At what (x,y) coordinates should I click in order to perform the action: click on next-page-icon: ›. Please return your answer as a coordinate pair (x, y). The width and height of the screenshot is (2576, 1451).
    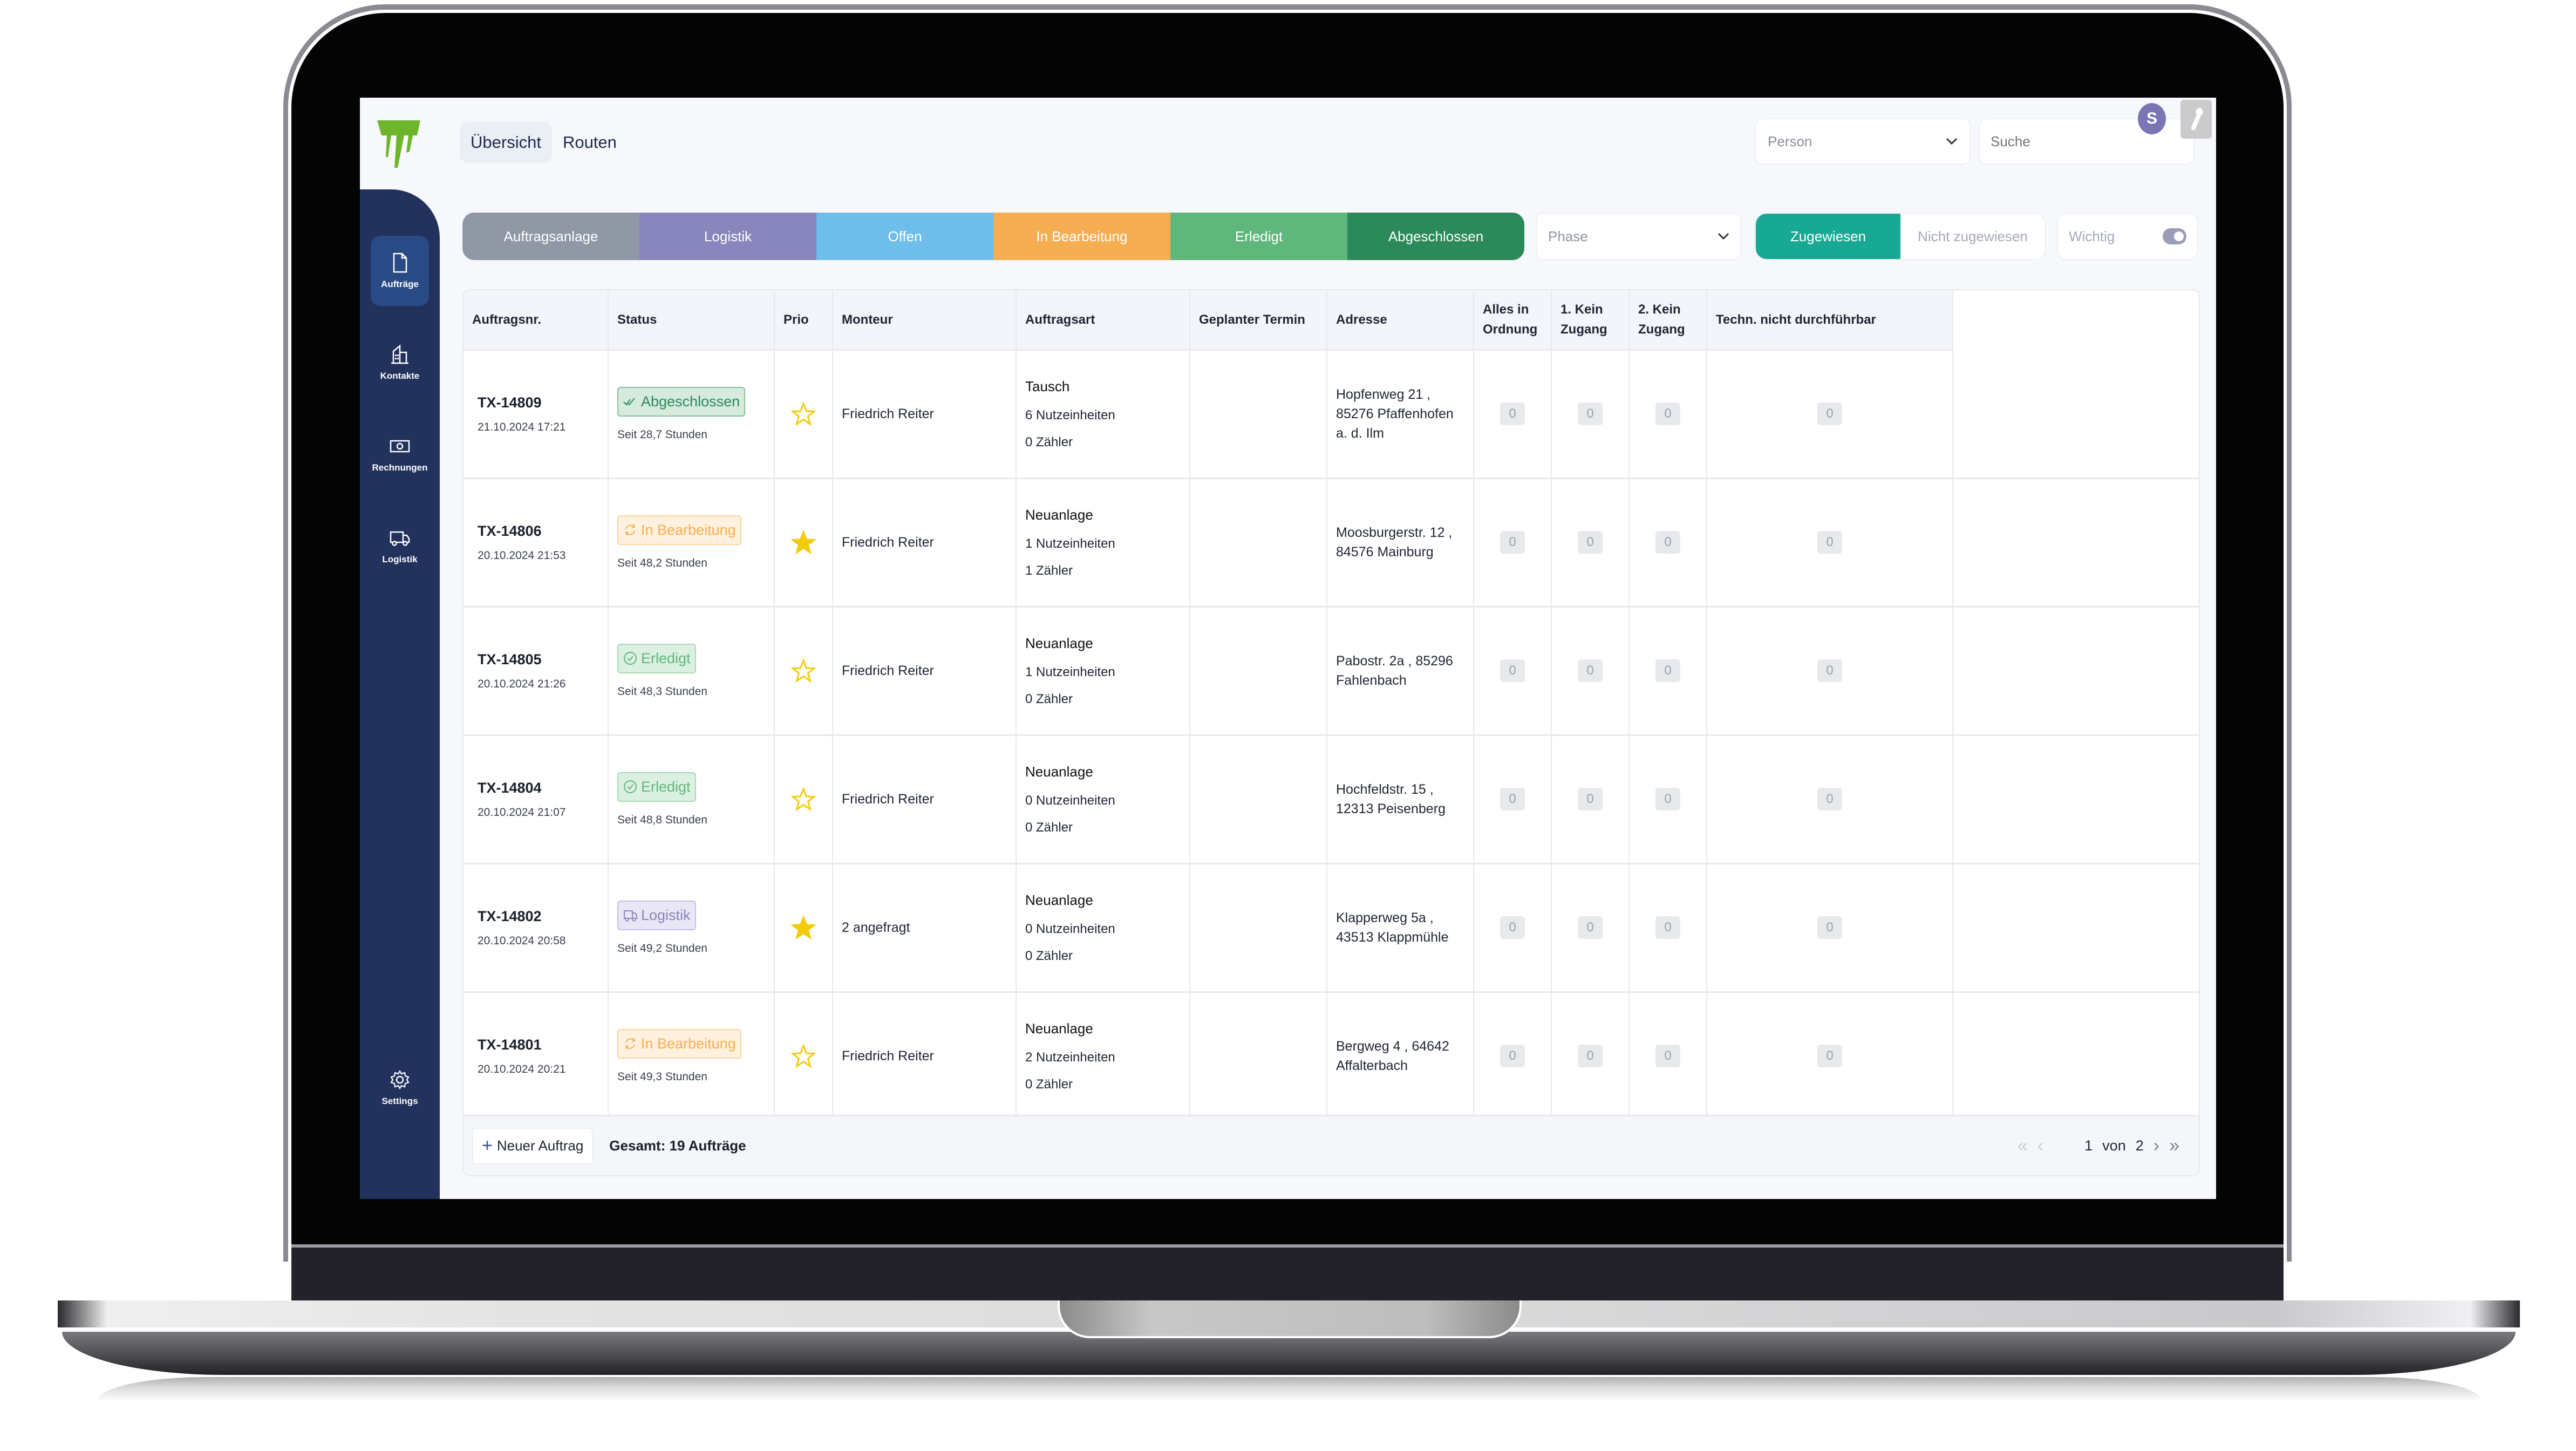
    Looking at the image, I should click on (2156, 1145).